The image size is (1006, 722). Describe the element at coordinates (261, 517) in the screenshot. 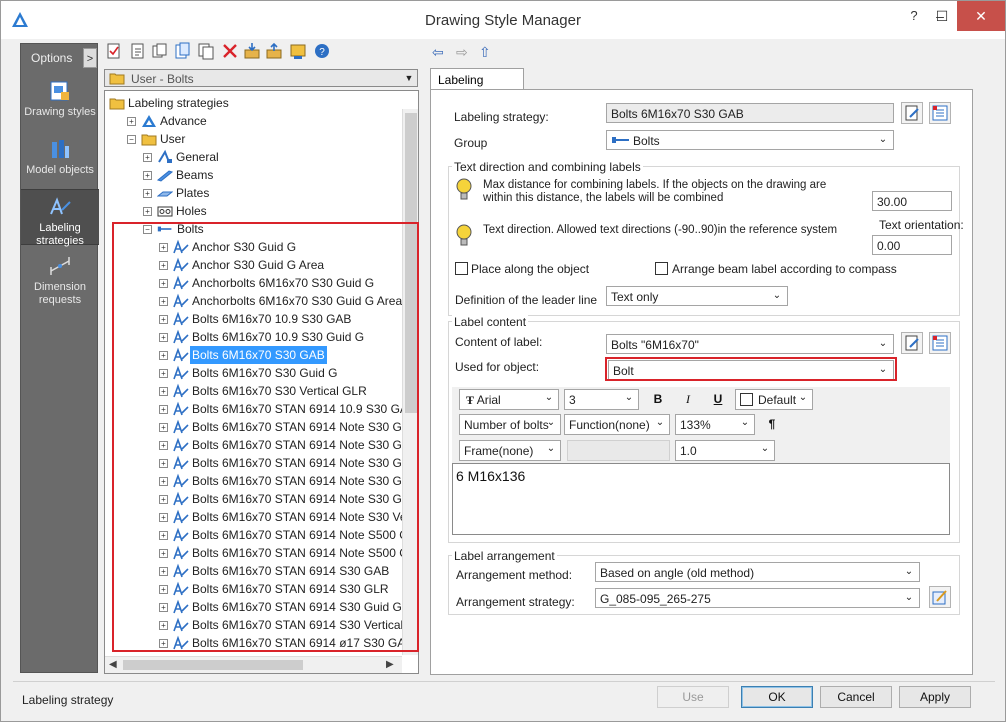

I see `tree-item: + Bolts 6M16x70 STAN 6914 Note S30 Vertic` at that location.